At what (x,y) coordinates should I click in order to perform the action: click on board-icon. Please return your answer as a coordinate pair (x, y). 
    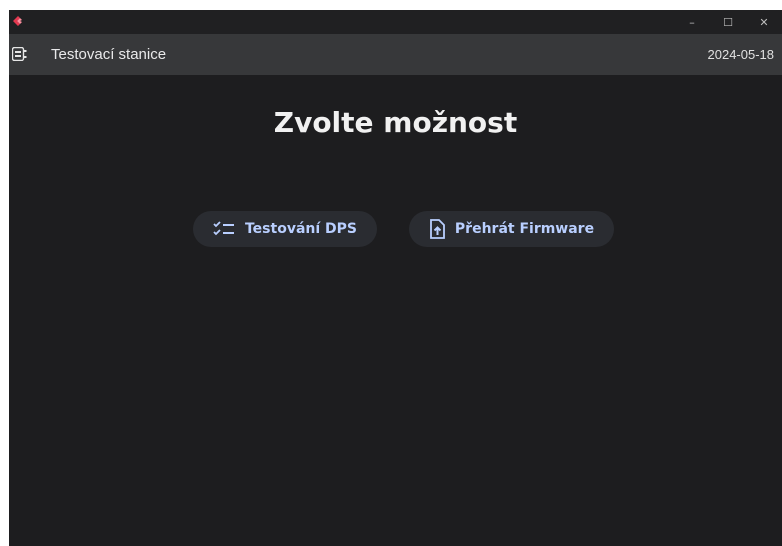
    Looking at the image, I should click on (19, 54).